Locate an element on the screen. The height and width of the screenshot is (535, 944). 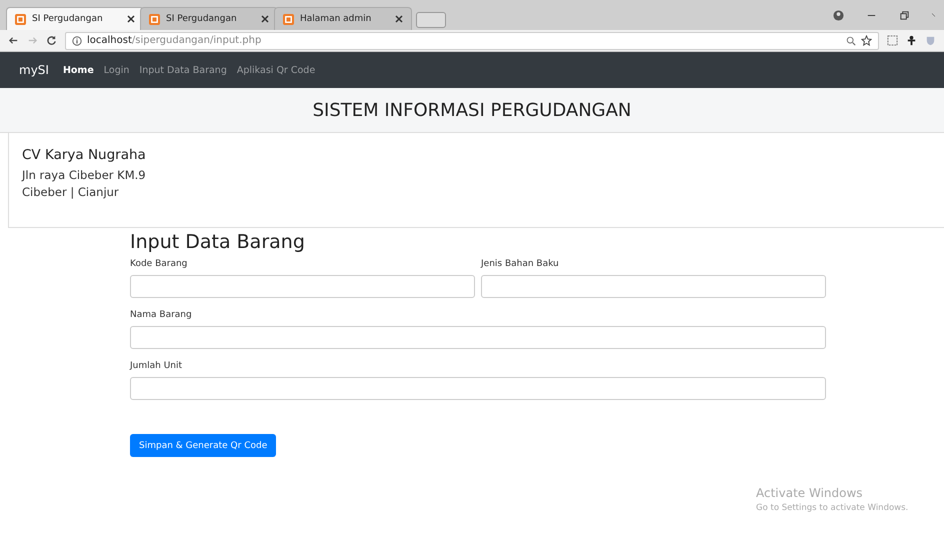
brand-logo: mySI is located at coordinates (34, 70).